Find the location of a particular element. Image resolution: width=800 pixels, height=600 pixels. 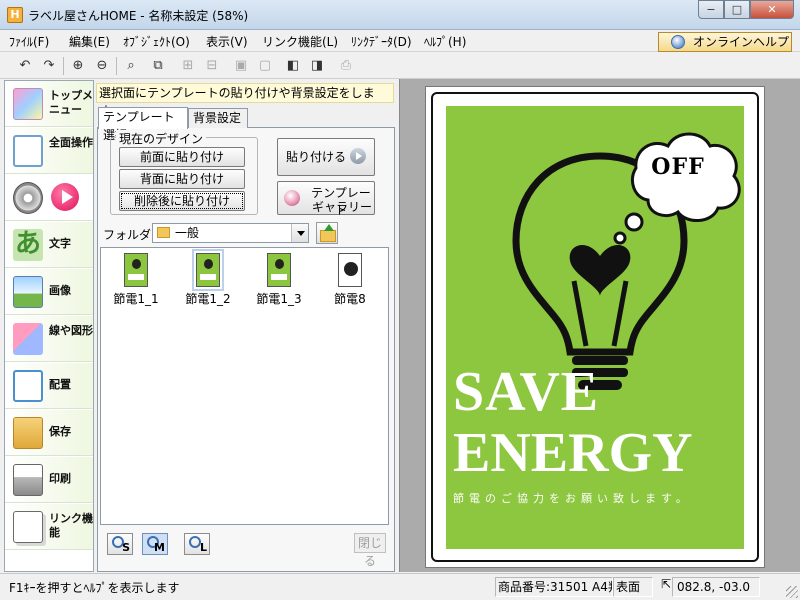

nav-layout: 配置 is located at coordinates (49, 386).